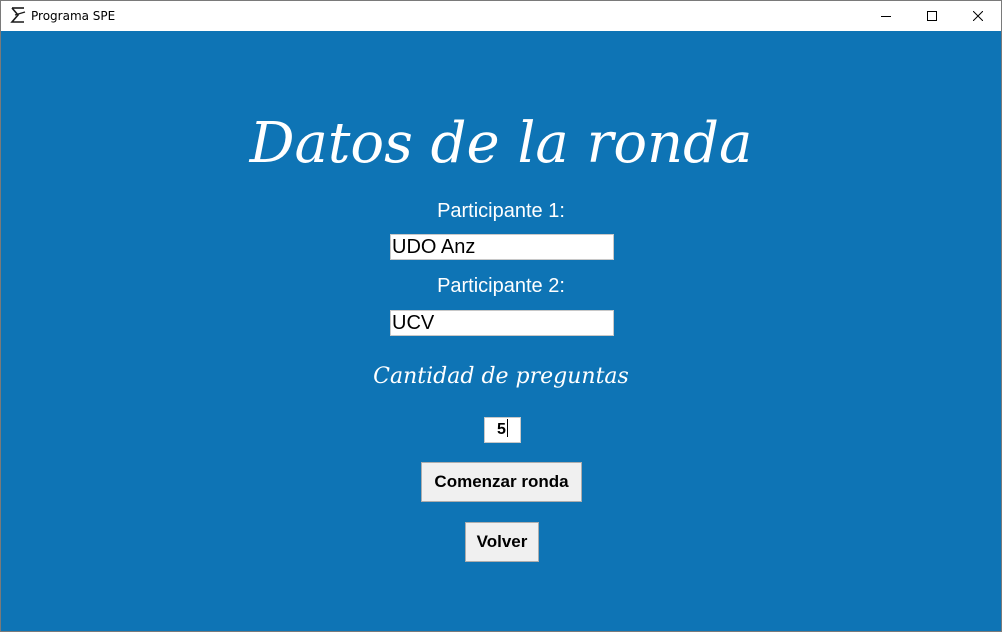  I want to click on participant-1-label: Participante 1:, so click(501, 211).